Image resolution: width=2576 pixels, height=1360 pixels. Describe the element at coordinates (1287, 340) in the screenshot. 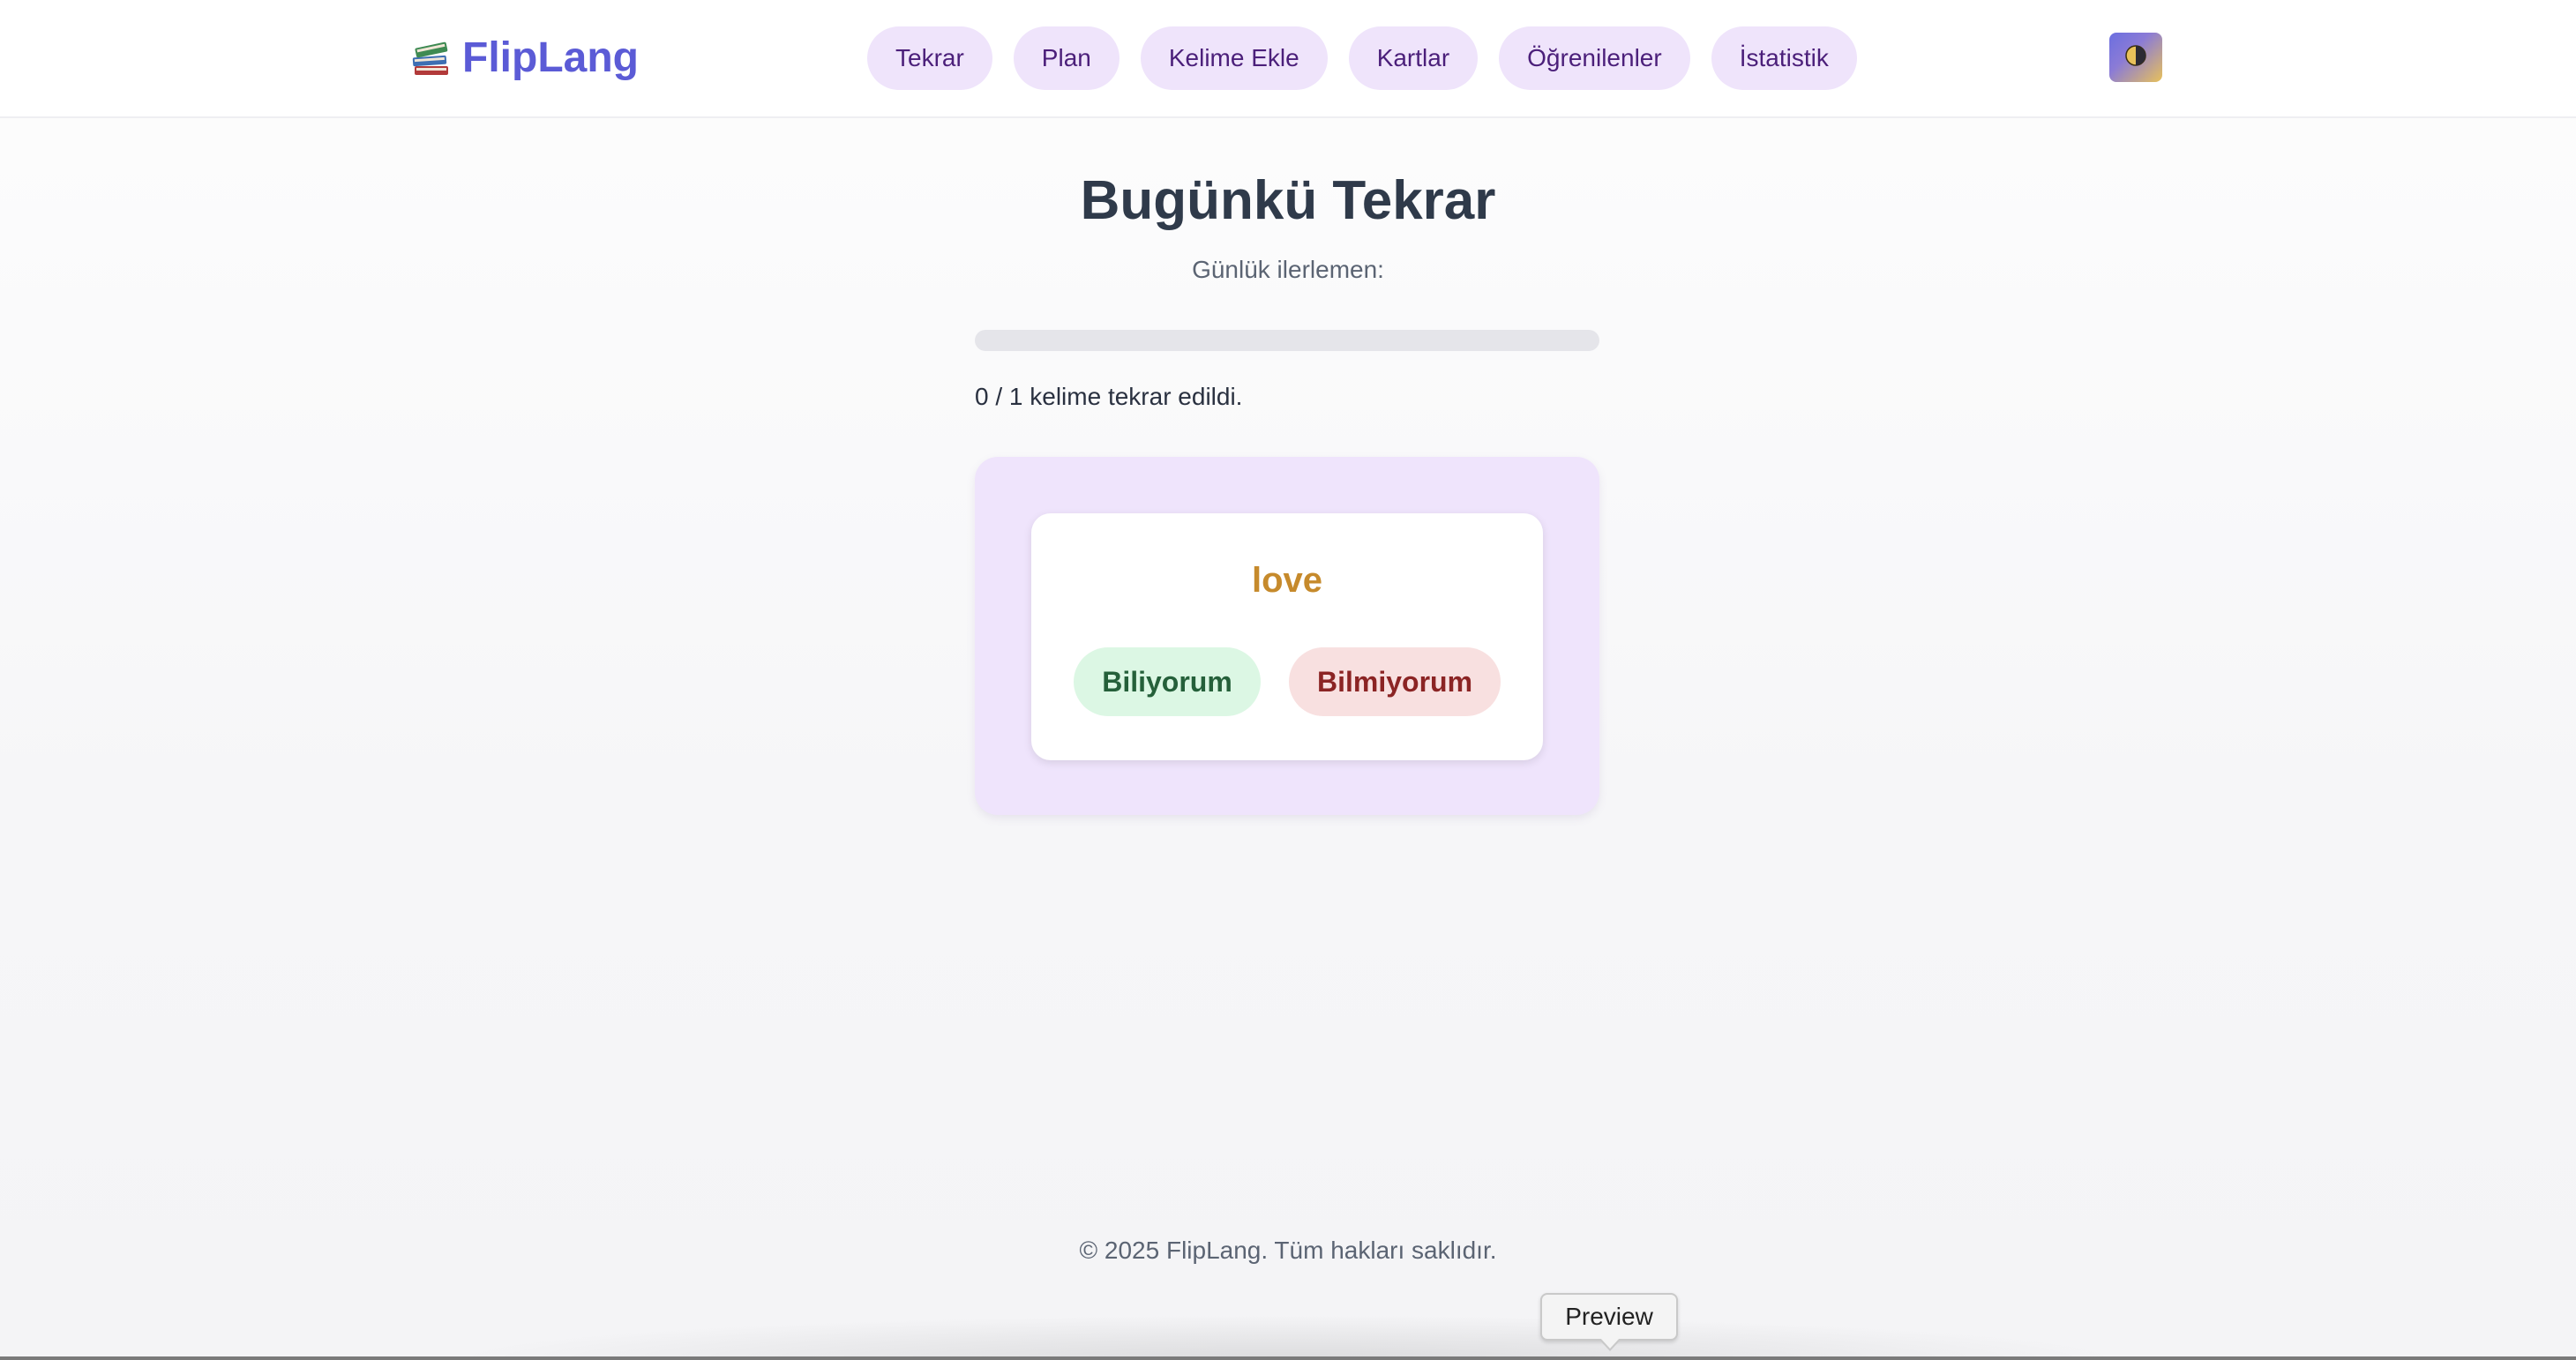

I see `daily-progress-bar` at that location.